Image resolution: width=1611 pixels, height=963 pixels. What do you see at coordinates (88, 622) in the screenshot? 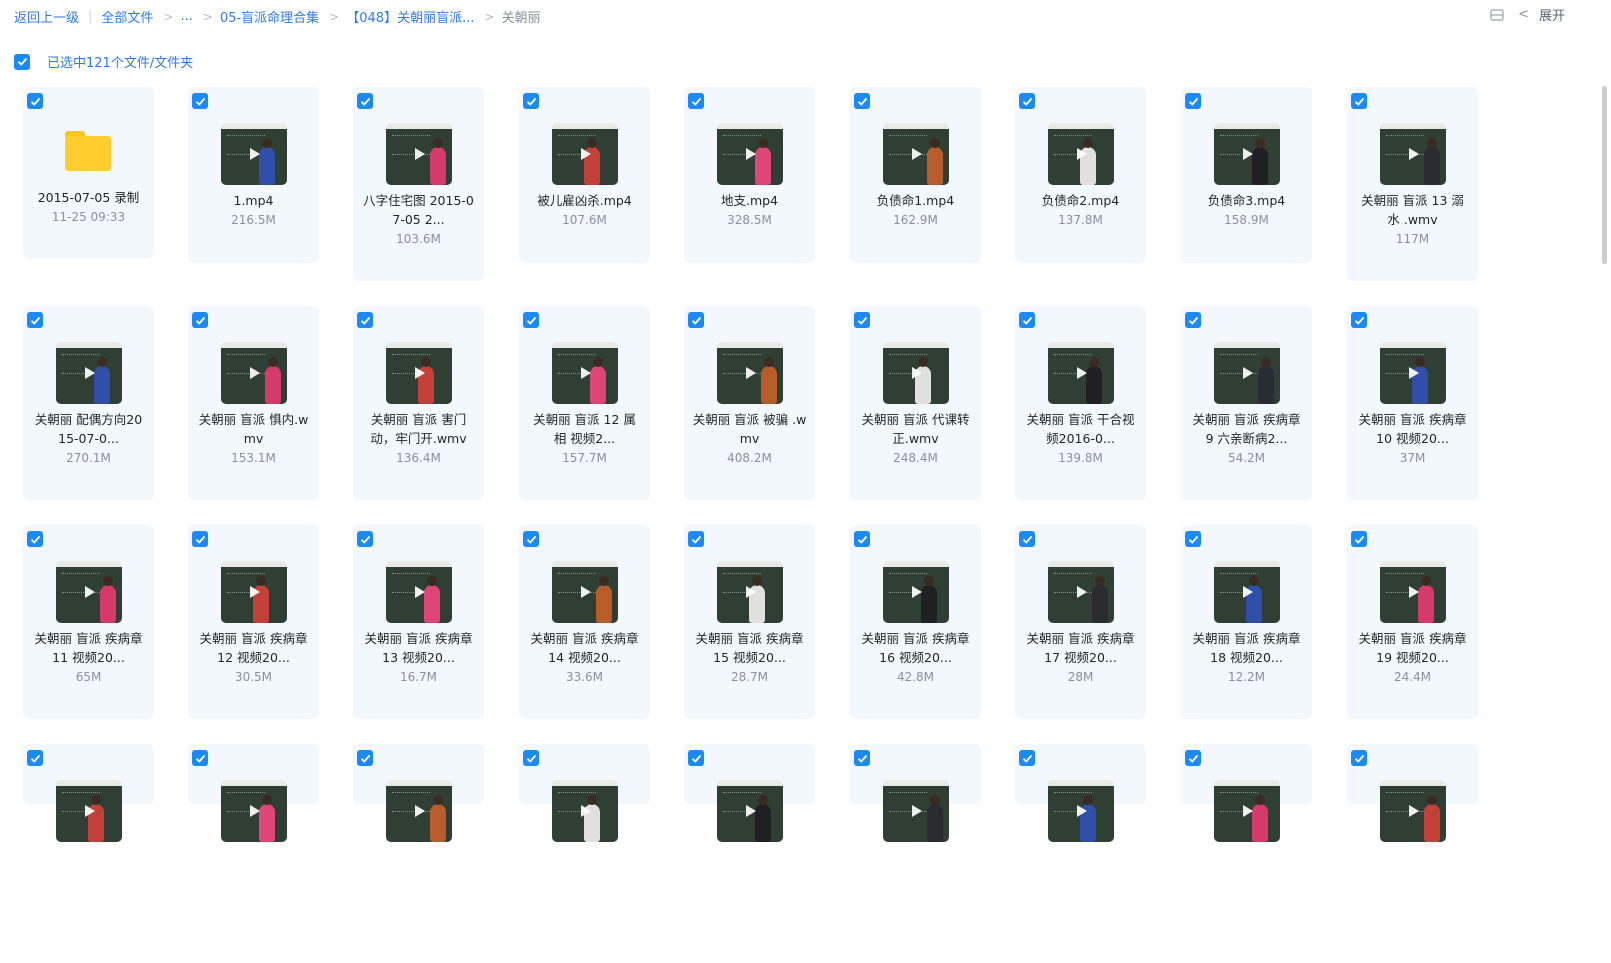
I see `file-card: 关朝丽 盲派 疾病章 11 视频20... 65M` at bounding box center [88, 622].